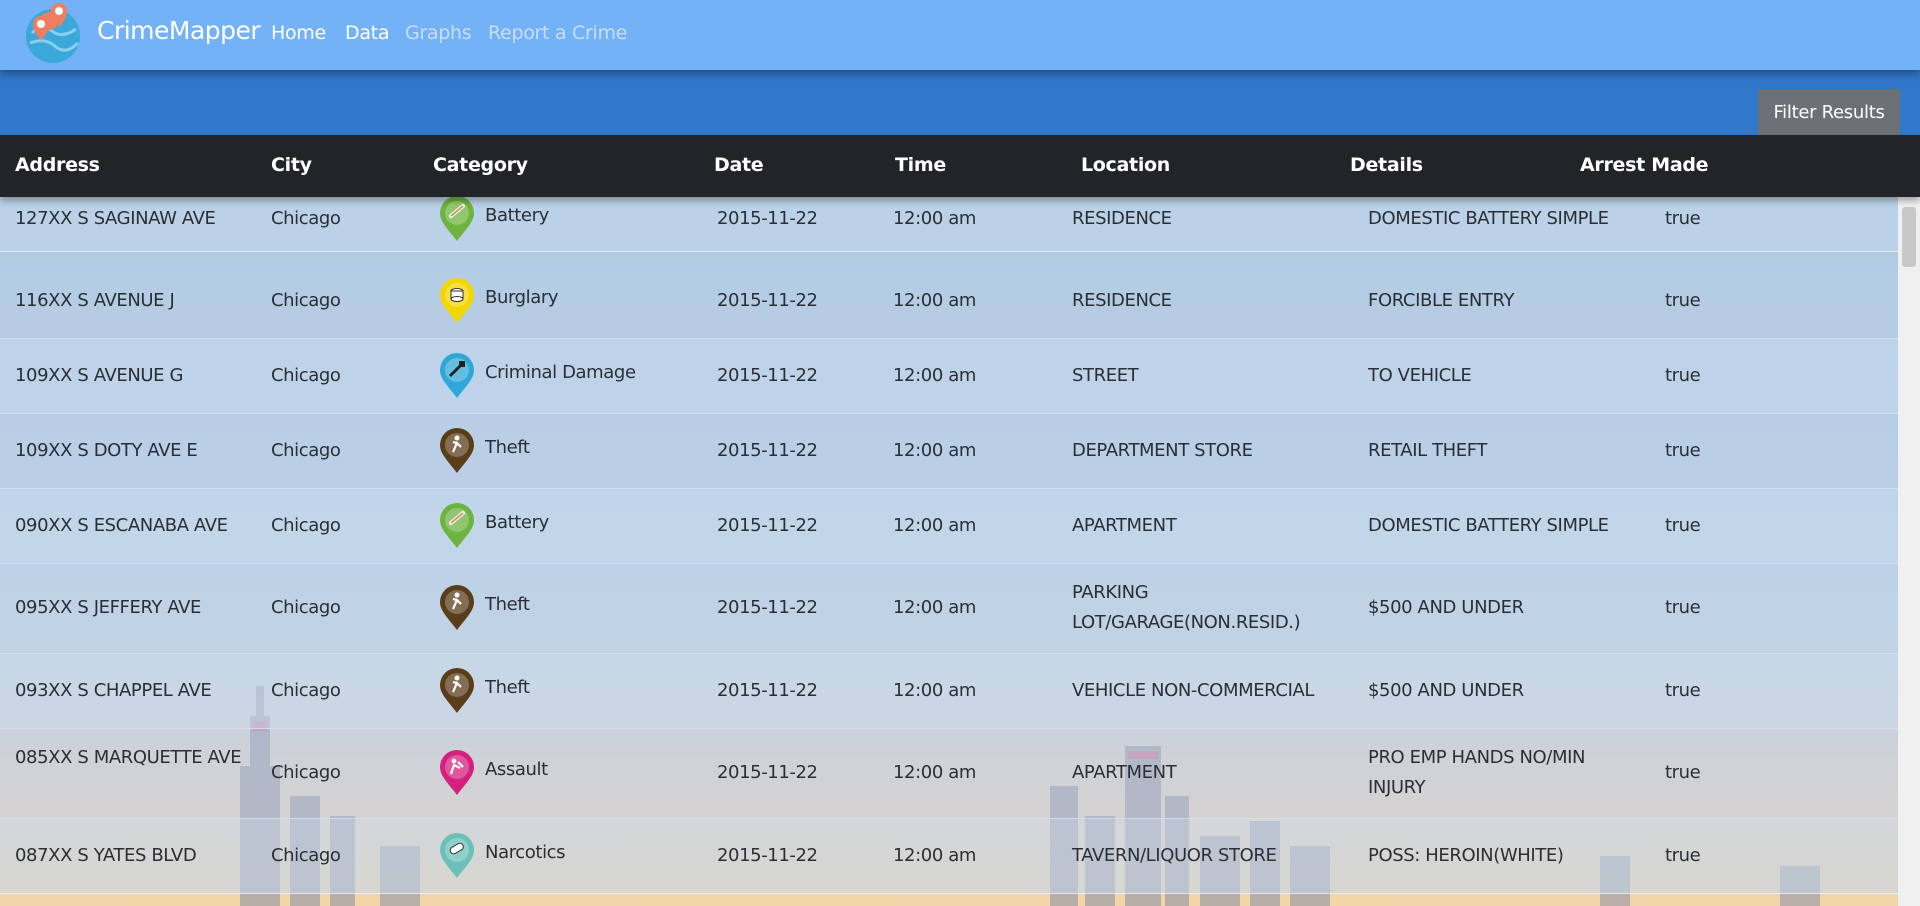 Image resolution: width=1920 pixels, height=906 pixels. What do you see at coordinates (1174, 855) in the screenshot?
I see `cell-location: TAVERN/LIQUOR STORE` at bounding box center [1174, 855].